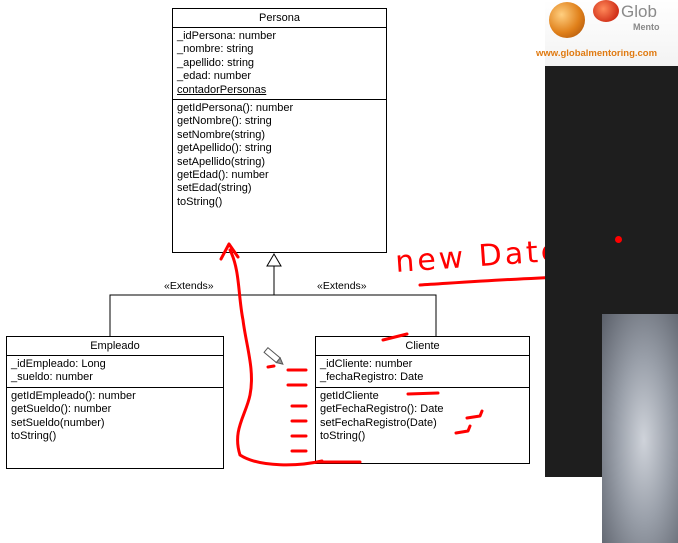 The image size is (678, 543). What do you see at coordinates (423, 393) in the screenshot?
I see `ink-underline` at bounding box center [423, 393].